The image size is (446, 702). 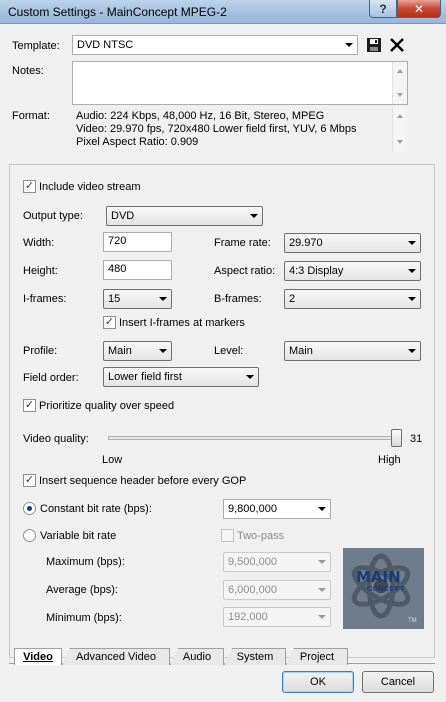 I want to click on logo-tm-text: TM, so click(x=412, y=621).